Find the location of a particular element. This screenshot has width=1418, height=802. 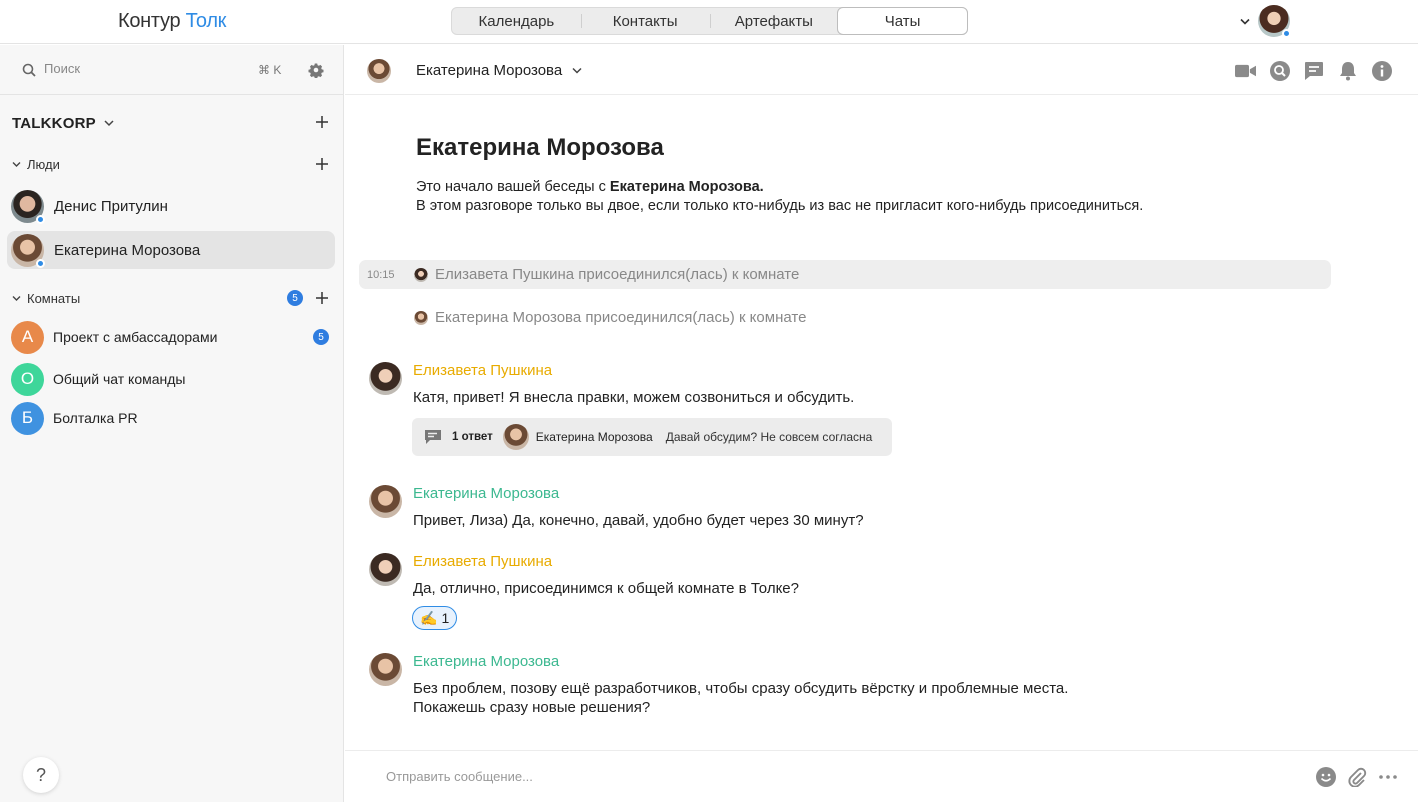

room-avatar: Б is located at coordinates (27, 418).